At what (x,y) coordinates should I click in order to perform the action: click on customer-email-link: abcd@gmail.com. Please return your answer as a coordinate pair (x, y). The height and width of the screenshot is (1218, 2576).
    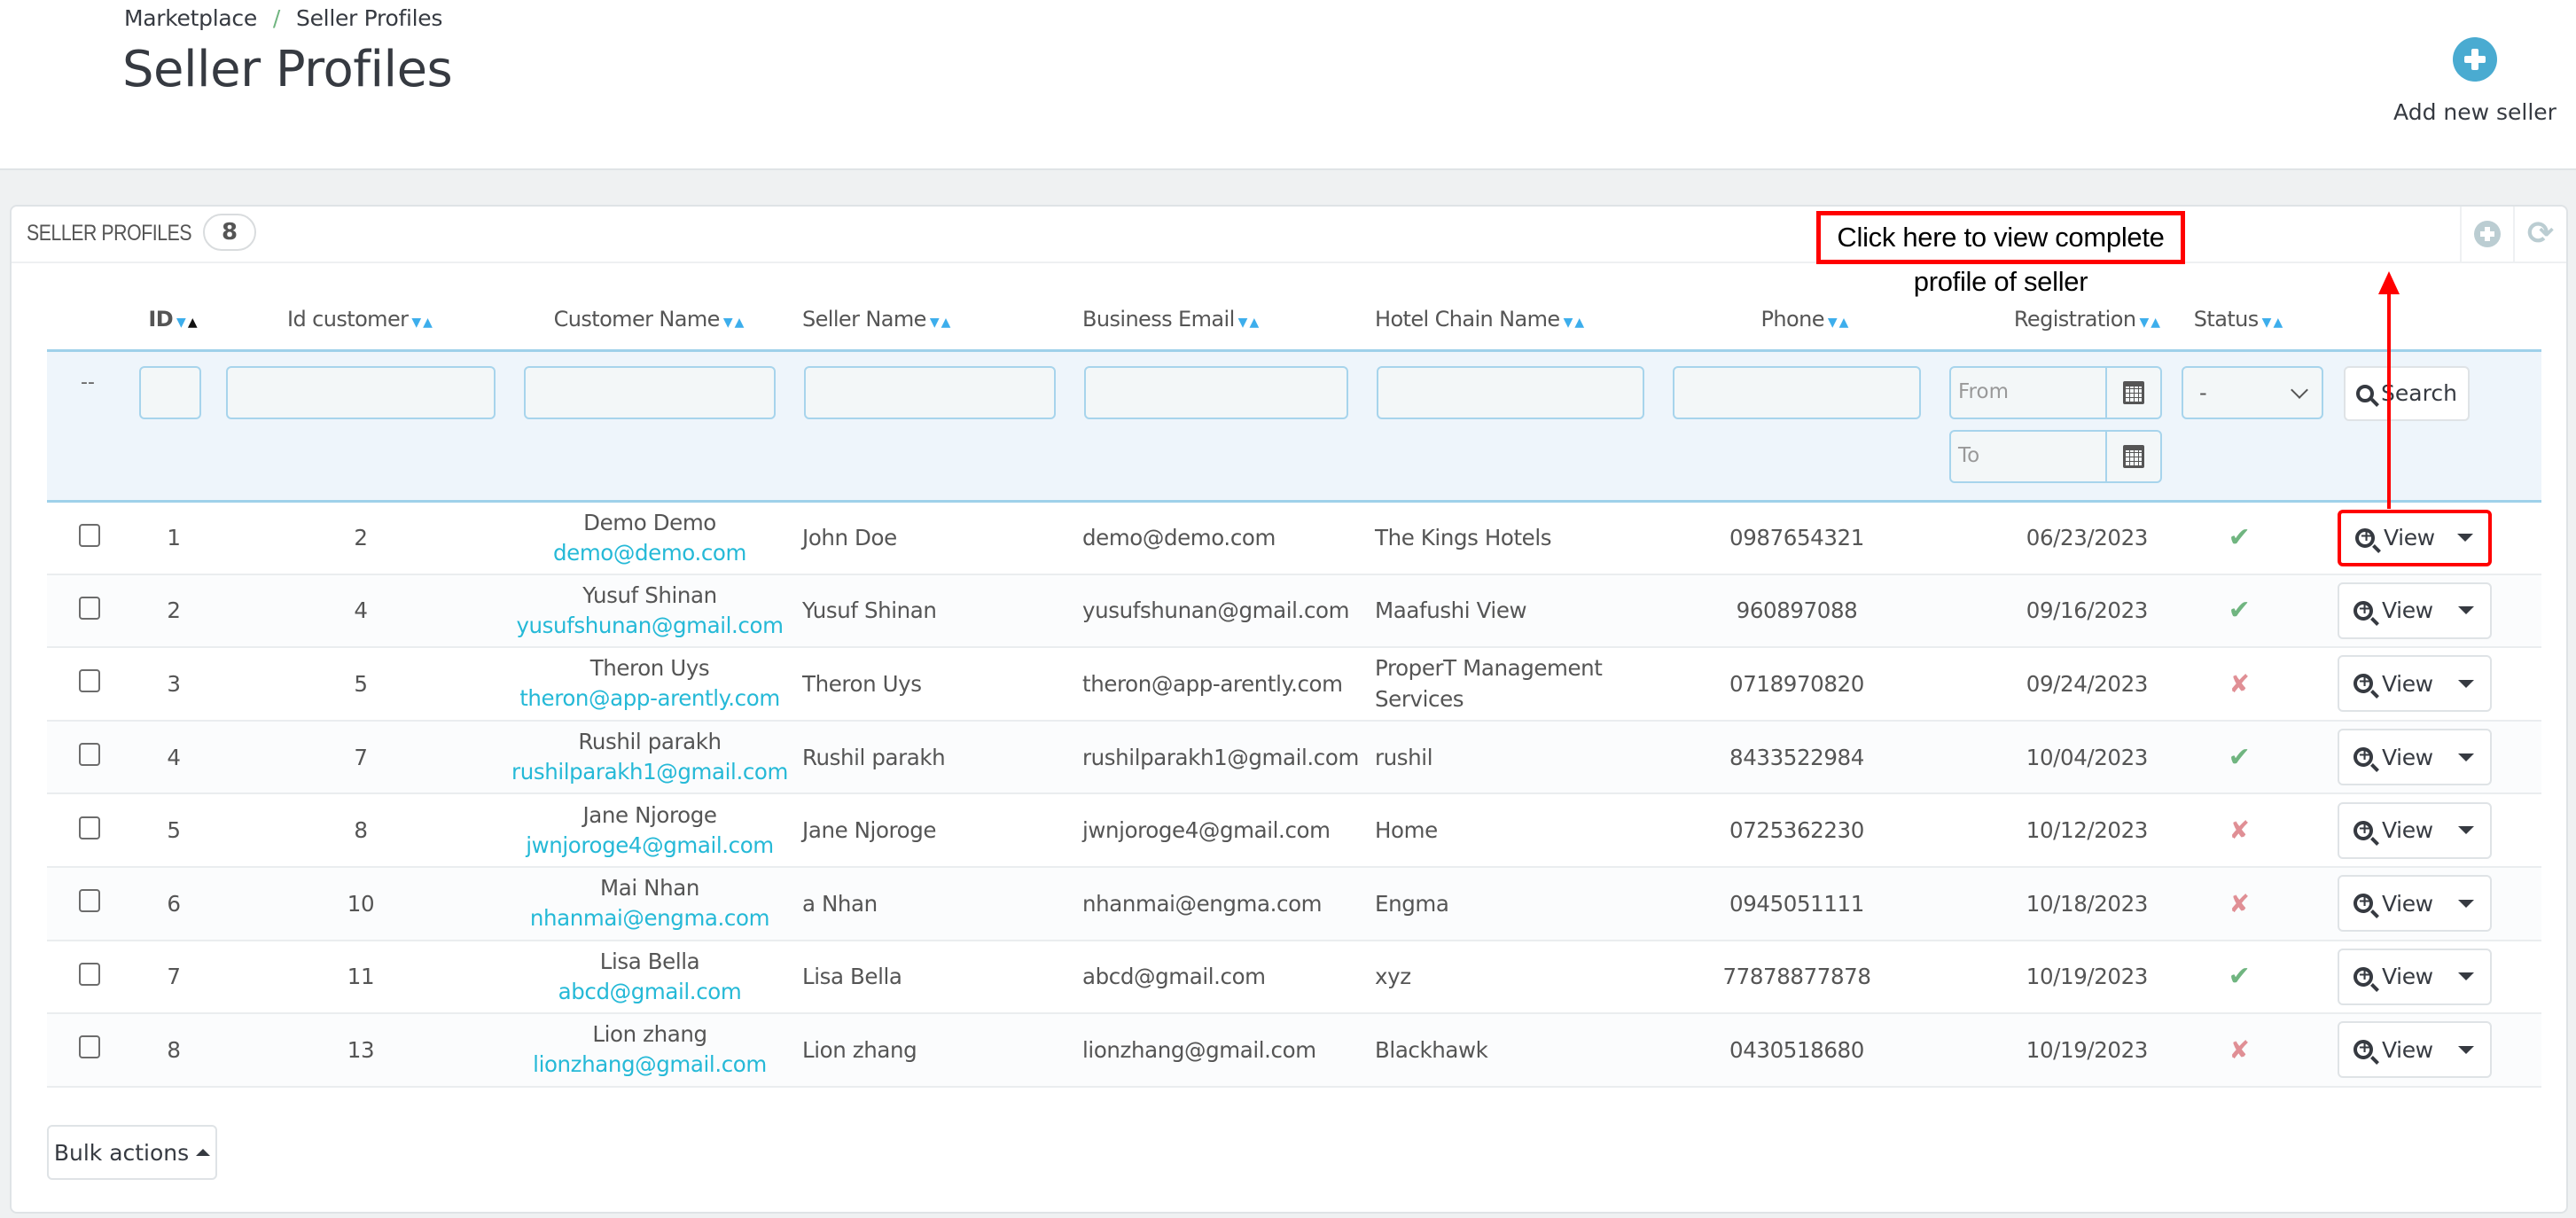
    Looking at the image, I should click on (650, 992).